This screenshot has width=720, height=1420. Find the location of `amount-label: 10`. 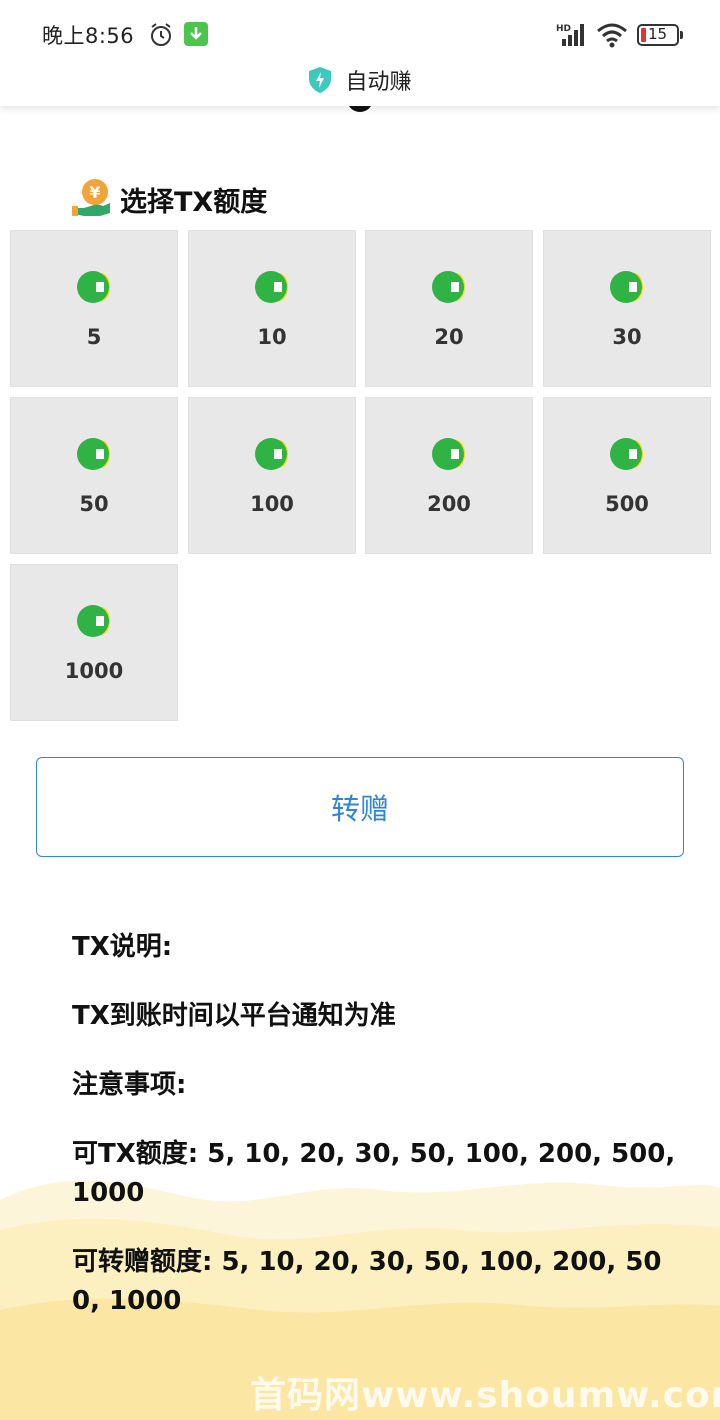

amount-label: 10 is located at coordinates (272, 337).